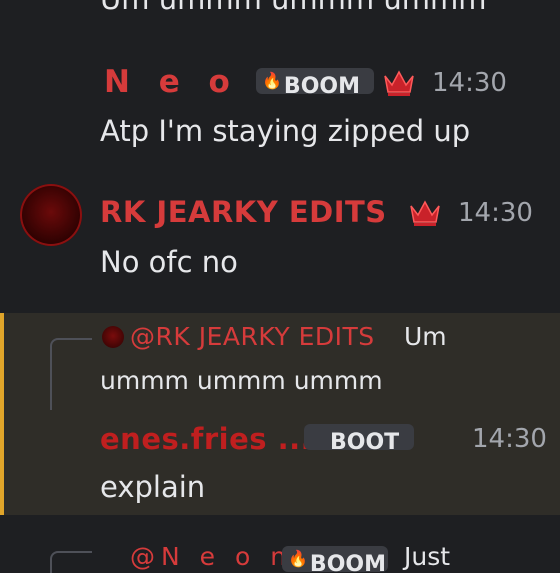  What do you see at coordinates (51, 215) in the screenshot?
I see `avatar` at bounding box center [51, 215].